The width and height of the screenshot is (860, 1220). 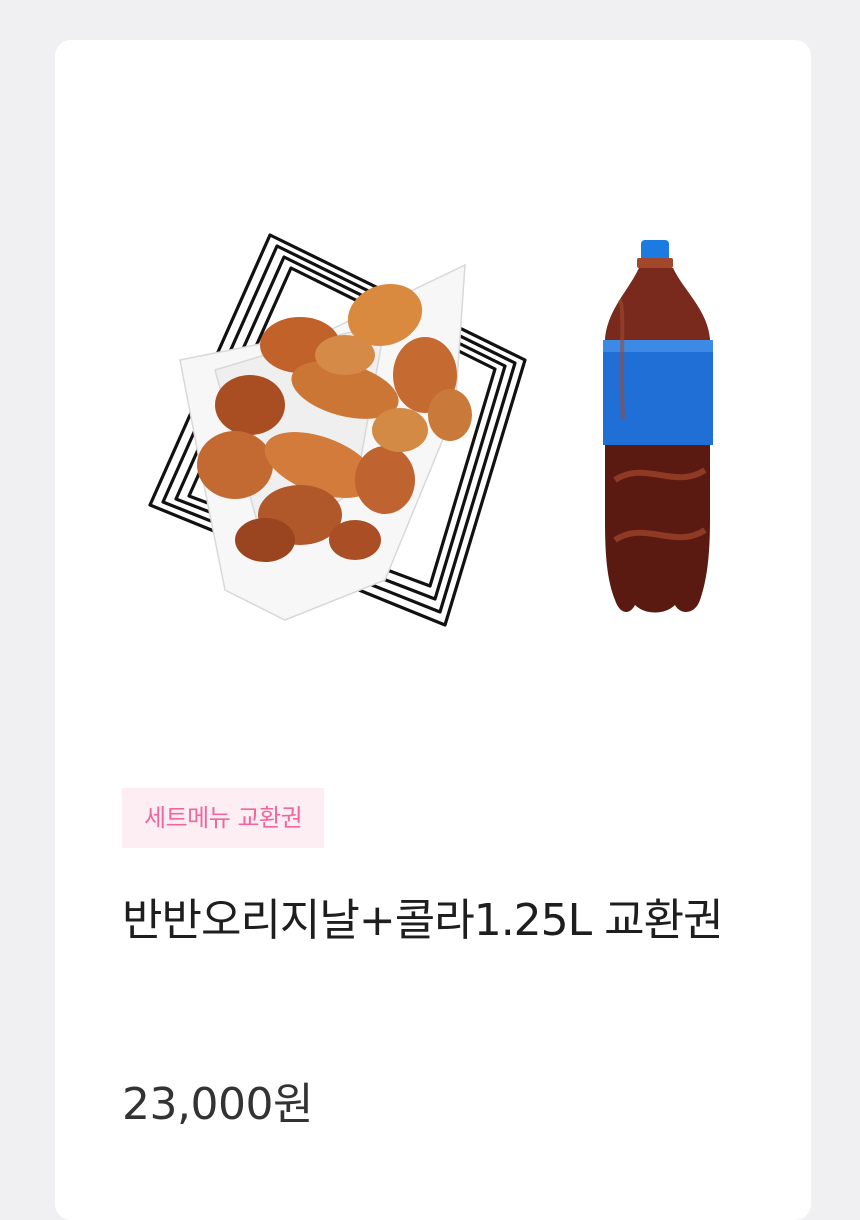 I want to click on product-title: 반반오리지날+콜라1.25L 교환권, so click(x=423, y=920).